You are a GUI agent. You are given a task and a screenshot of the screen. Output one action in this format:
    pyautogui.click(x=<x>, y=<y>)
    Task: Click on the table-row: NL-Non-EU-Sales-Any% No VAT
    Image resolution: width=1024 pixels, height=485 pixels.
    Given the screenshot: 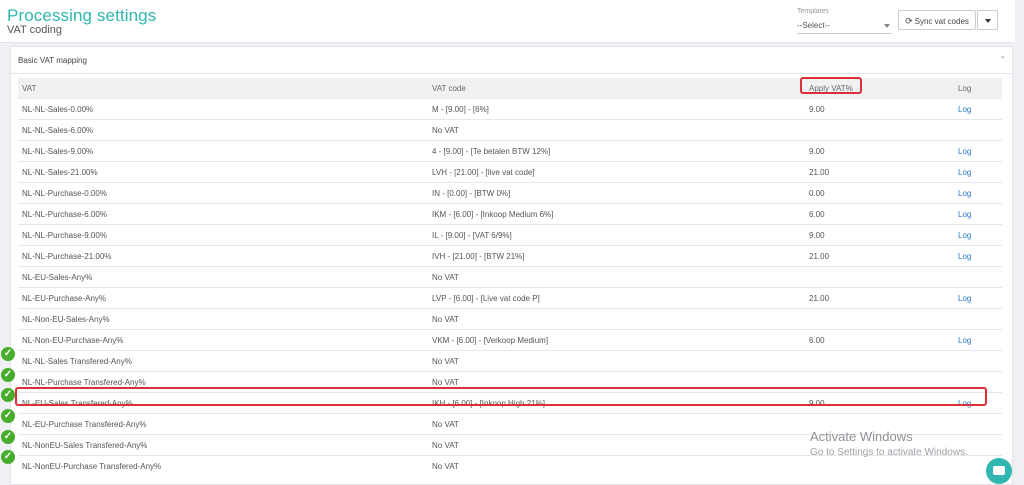 What is the action you would take?
    pyautogui.click(x=510, y=319)
    